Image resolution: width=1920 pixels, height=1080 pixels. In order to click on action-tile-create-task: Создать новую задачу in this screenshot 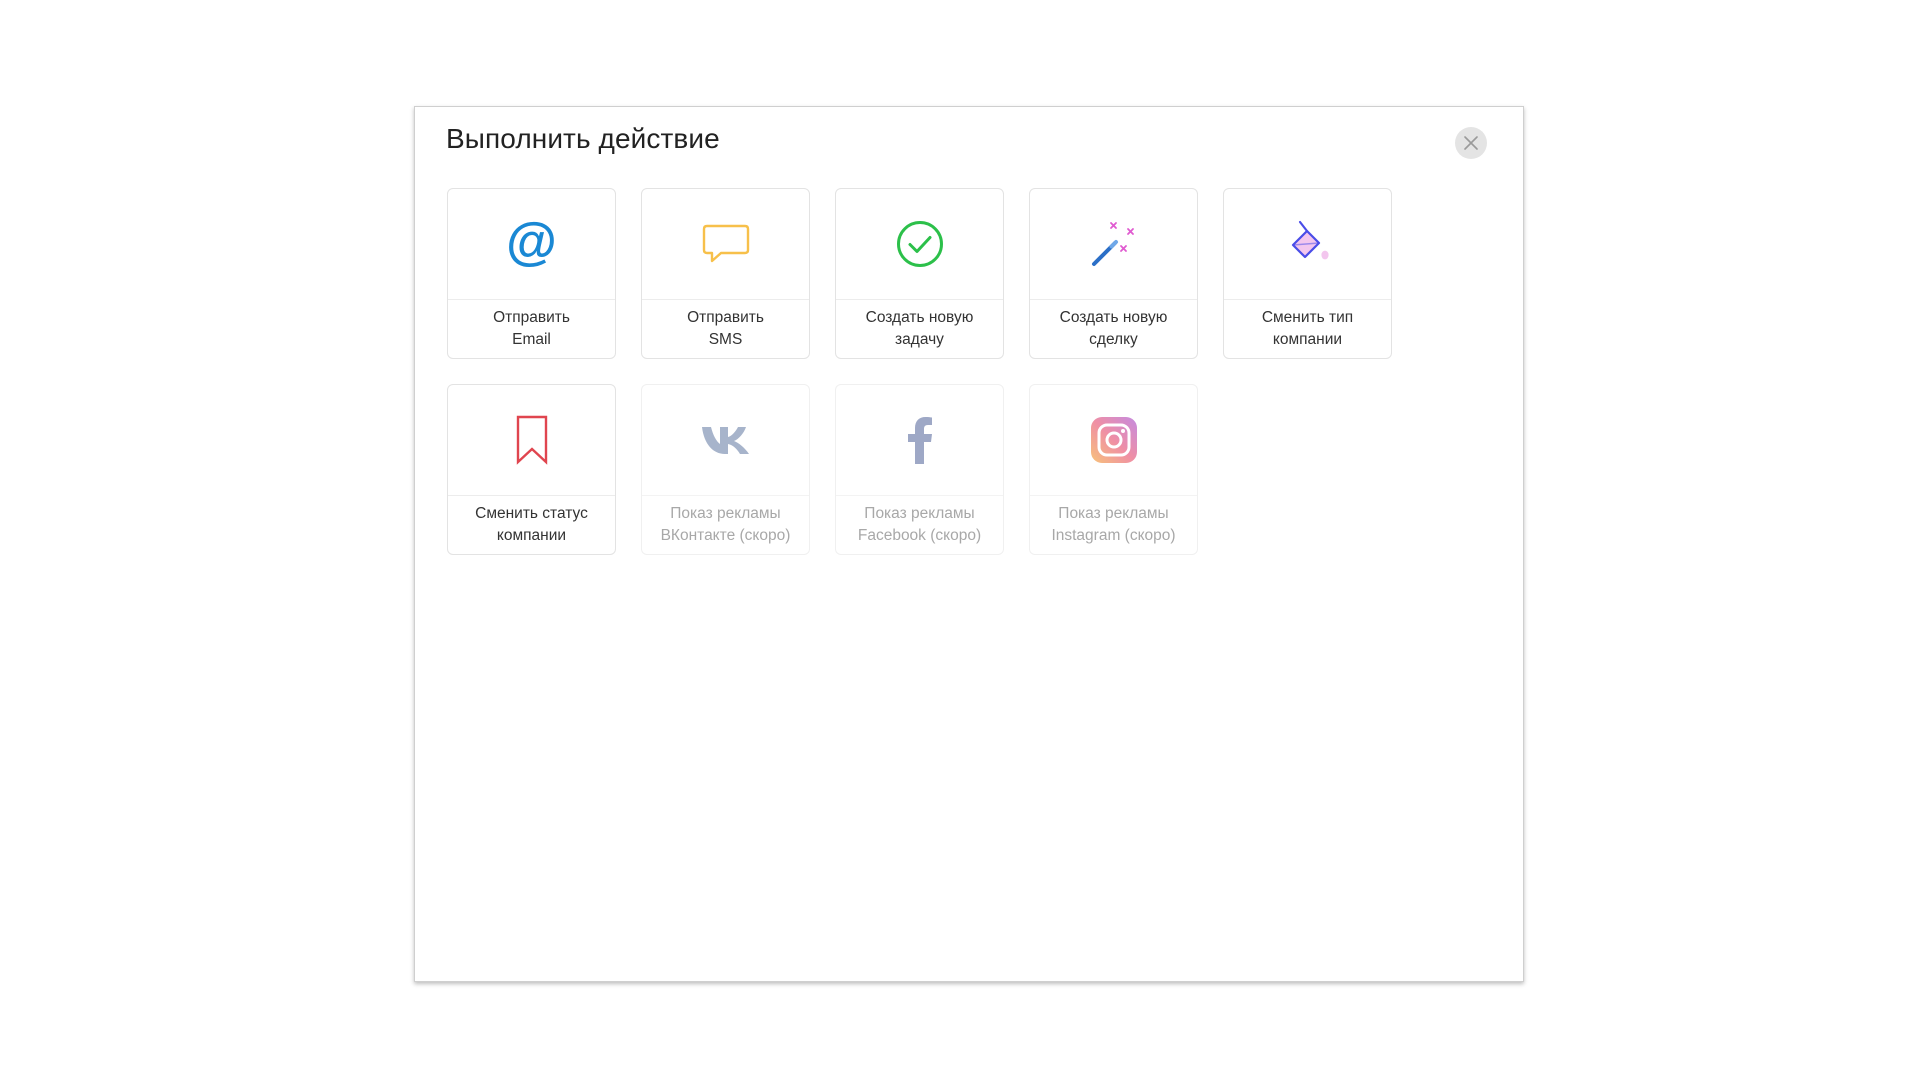, I will do `click(919, 273)`.